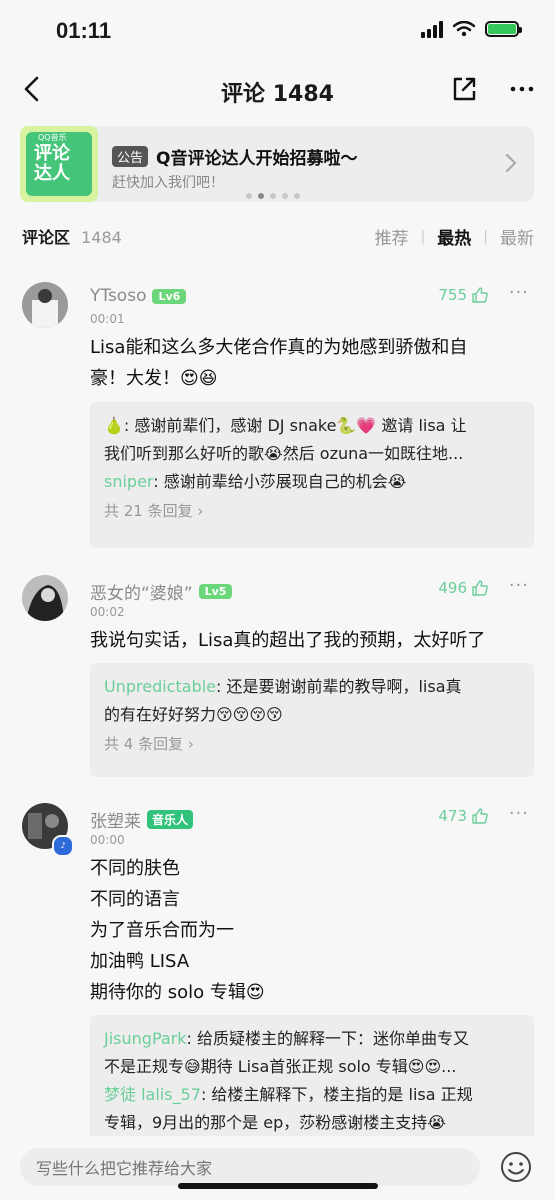 The height and width of the screenshot is (1200, 555). I want to click on reply-line: 专辑，9月出的那个是 ep，莎粉感谢楼主支持😭, so click(275, 1122).